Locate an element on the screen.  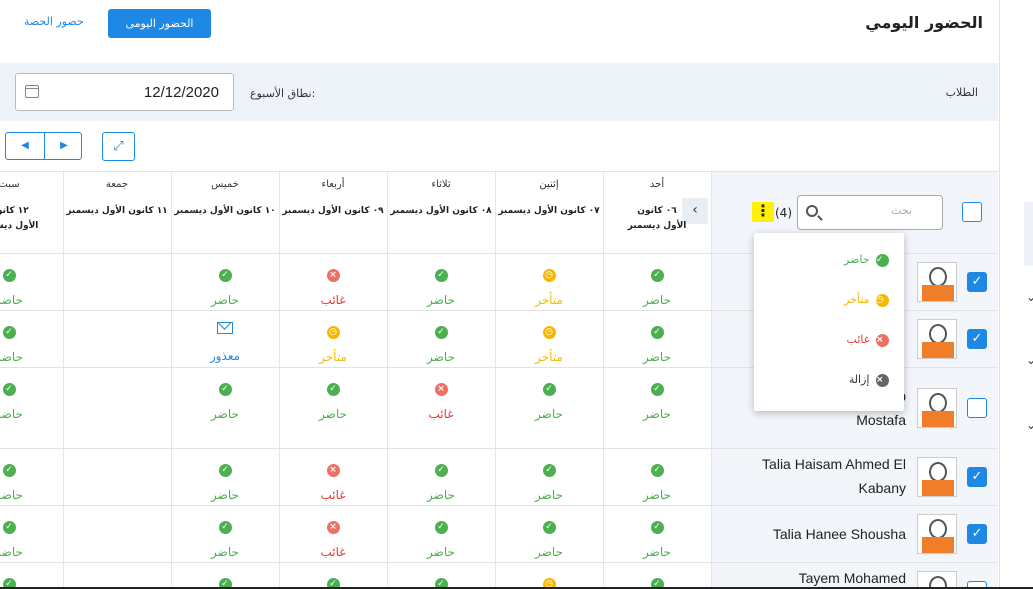
daily-attendance-button: الحضور اليومى is located at coordinates (159, 23).